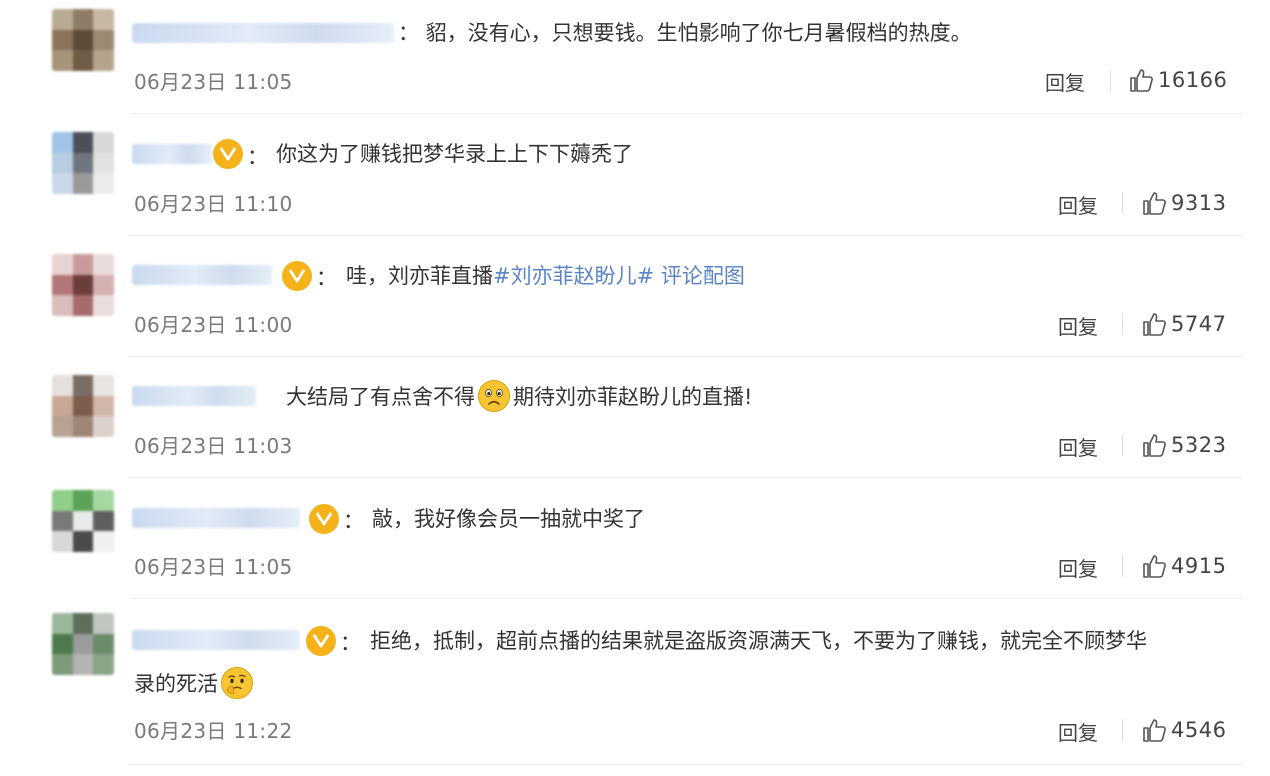  I want to click on comment-time: 06月23日 11:03, so click(213, 446).